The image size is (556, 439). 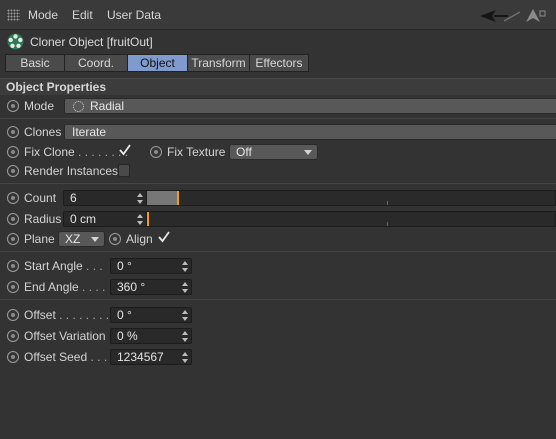 What do you see at coordinates (351, 219) in the screenshot?
I see `radius-slider` at bounding box center [351, 219].